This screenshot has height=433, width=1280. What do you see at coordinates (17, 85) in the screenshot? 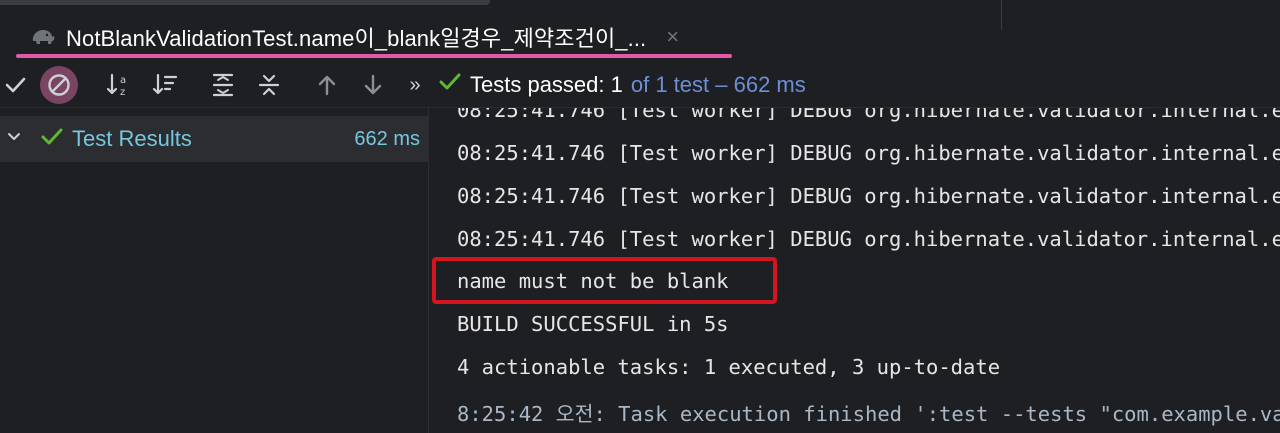
I see `check-icon` at bounding box center [17, 85].